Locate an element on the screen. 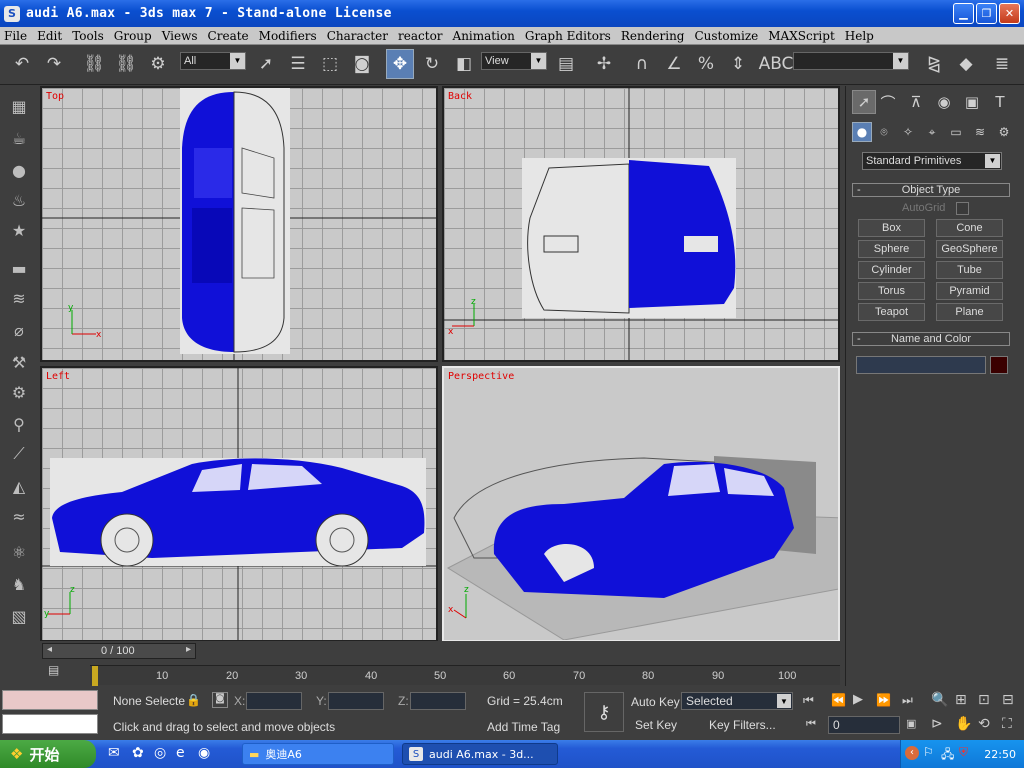 Image resolution: width=1024 pixels, height=768 pixels. maxscript-listener-white is located at coordinates (50, 724).